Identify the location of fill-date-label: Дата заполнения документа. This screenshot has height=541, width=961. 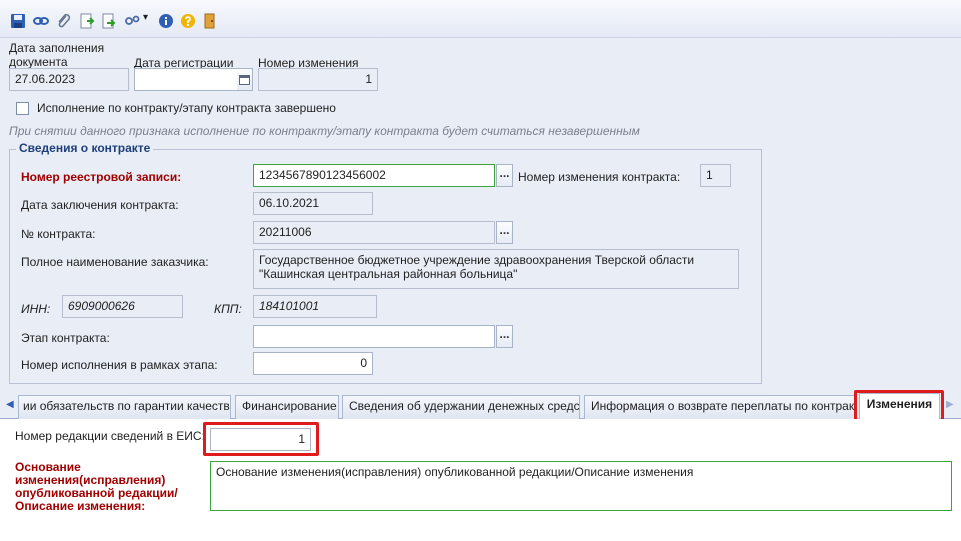
(57, 55).